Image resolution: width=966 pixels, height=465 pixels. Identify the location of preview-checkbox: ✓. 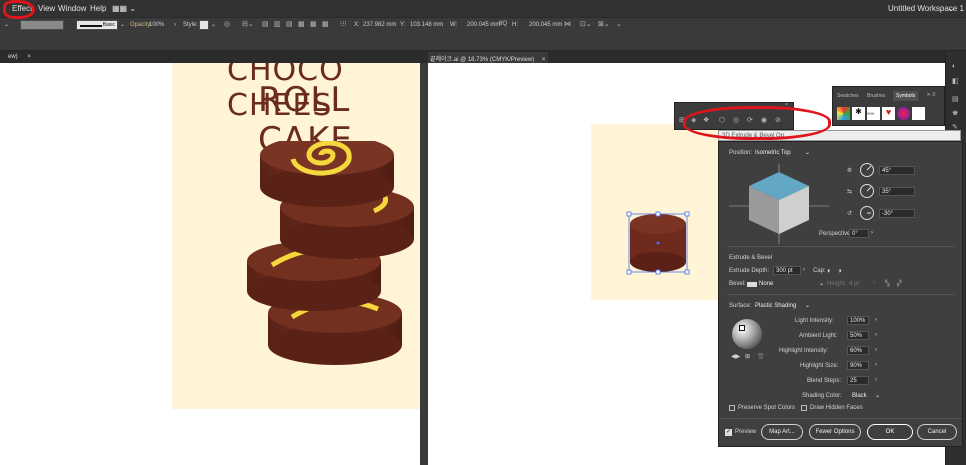
(728, 432).